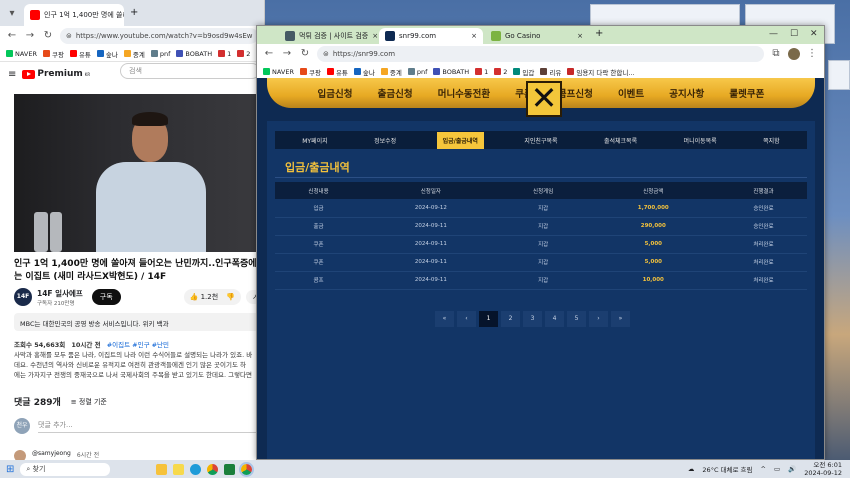  Describe the element at coordinates (812, 54) in the screenshot. I see `menu-dots-icon: ⋮` at that location.